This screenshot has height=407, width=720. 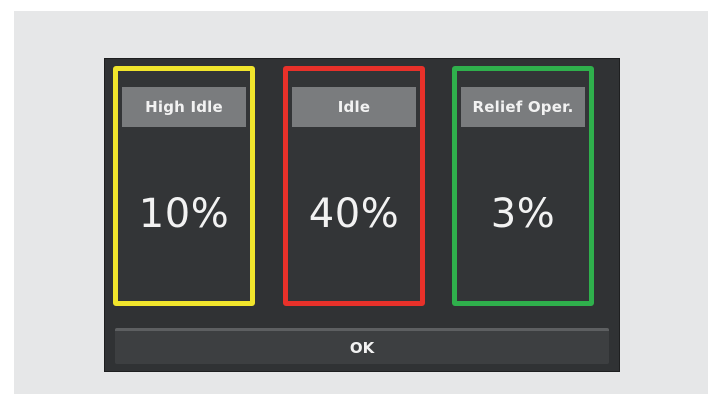 What do you see at coordinates (523, 186) in the screenshot?
I see `relief-oper-card: Relief Oper. 3%` at bounding box center [523, 186].